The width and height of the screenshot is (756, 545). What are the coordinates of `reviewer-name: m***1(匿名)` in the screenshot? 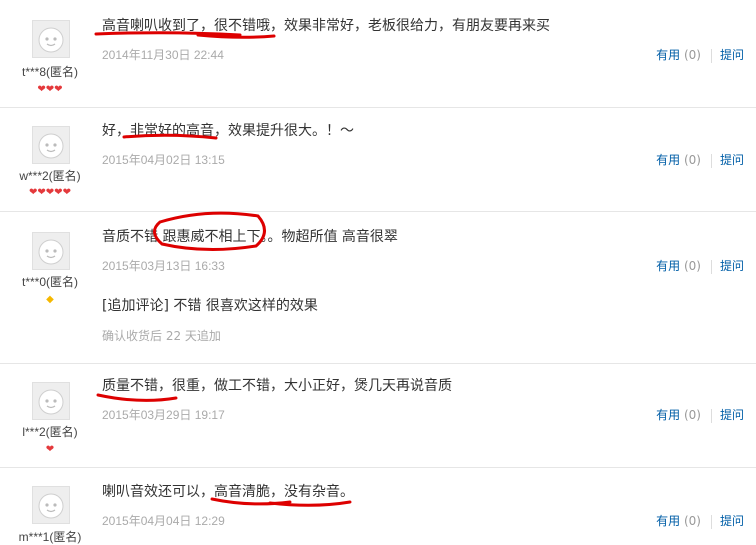 It's located at (50, 537).